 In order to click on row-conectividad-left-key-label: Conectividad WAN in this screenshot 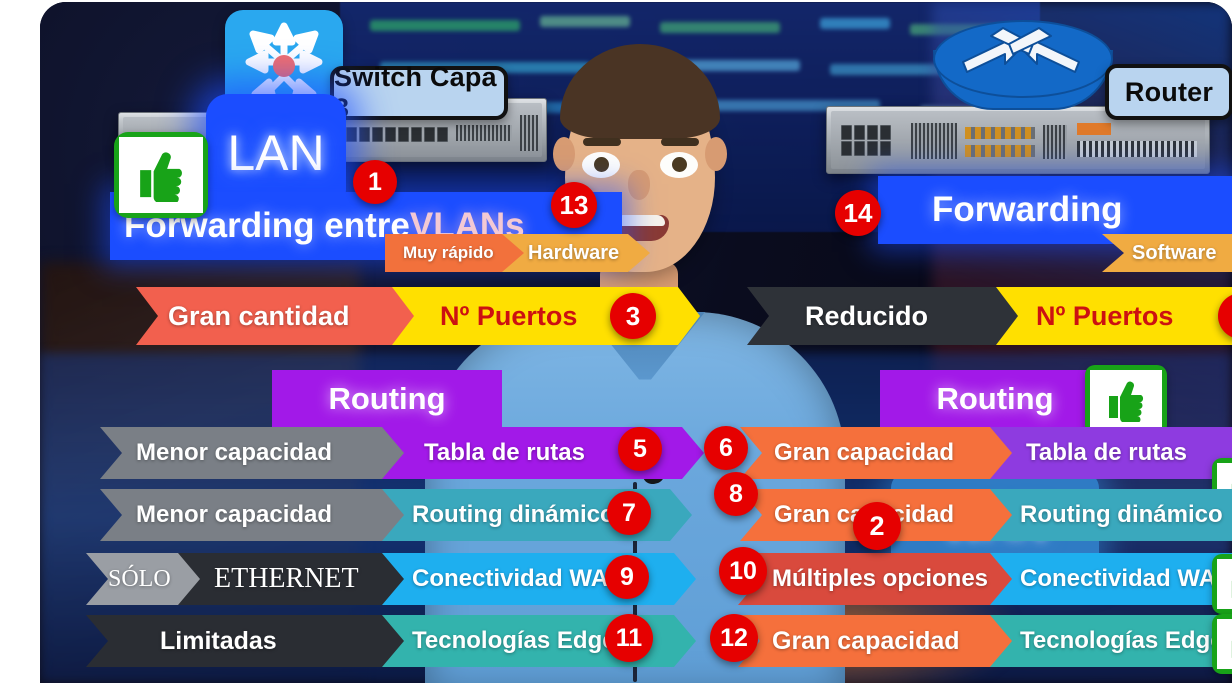, I will do `click(519, 578)`.